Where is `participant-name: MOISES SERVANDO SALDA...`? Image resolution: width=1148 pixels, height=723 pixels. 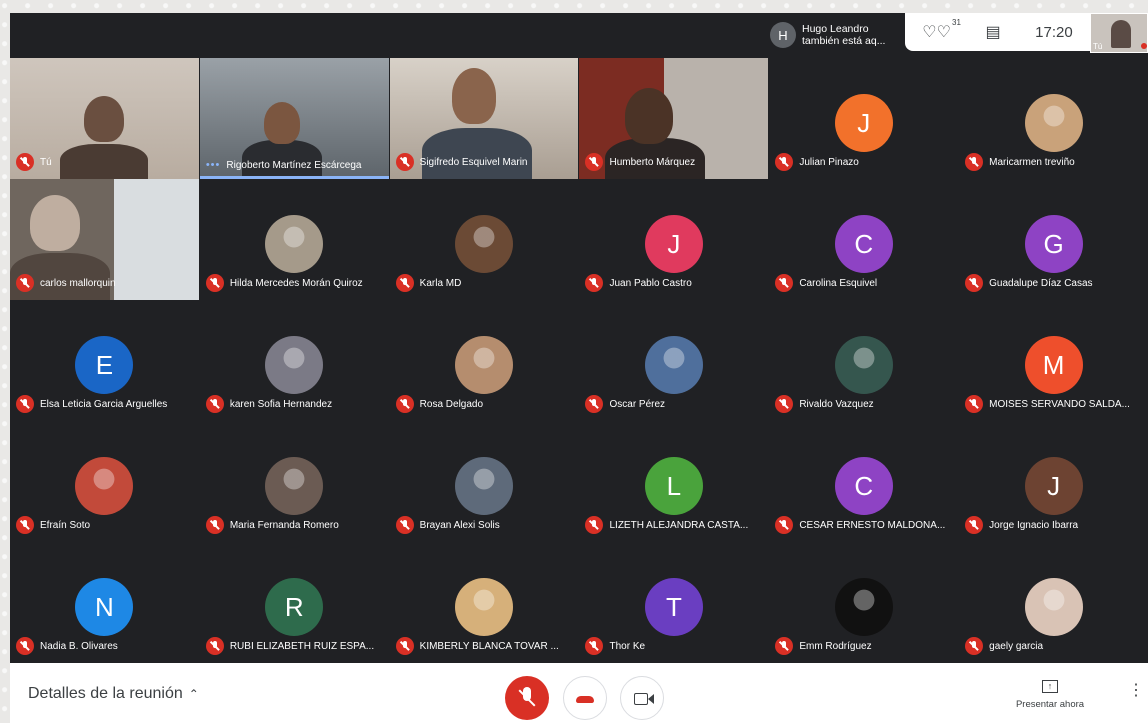
participant-name: MOISES SERVANDO SALDA... is located at coordinates (1059, 404).